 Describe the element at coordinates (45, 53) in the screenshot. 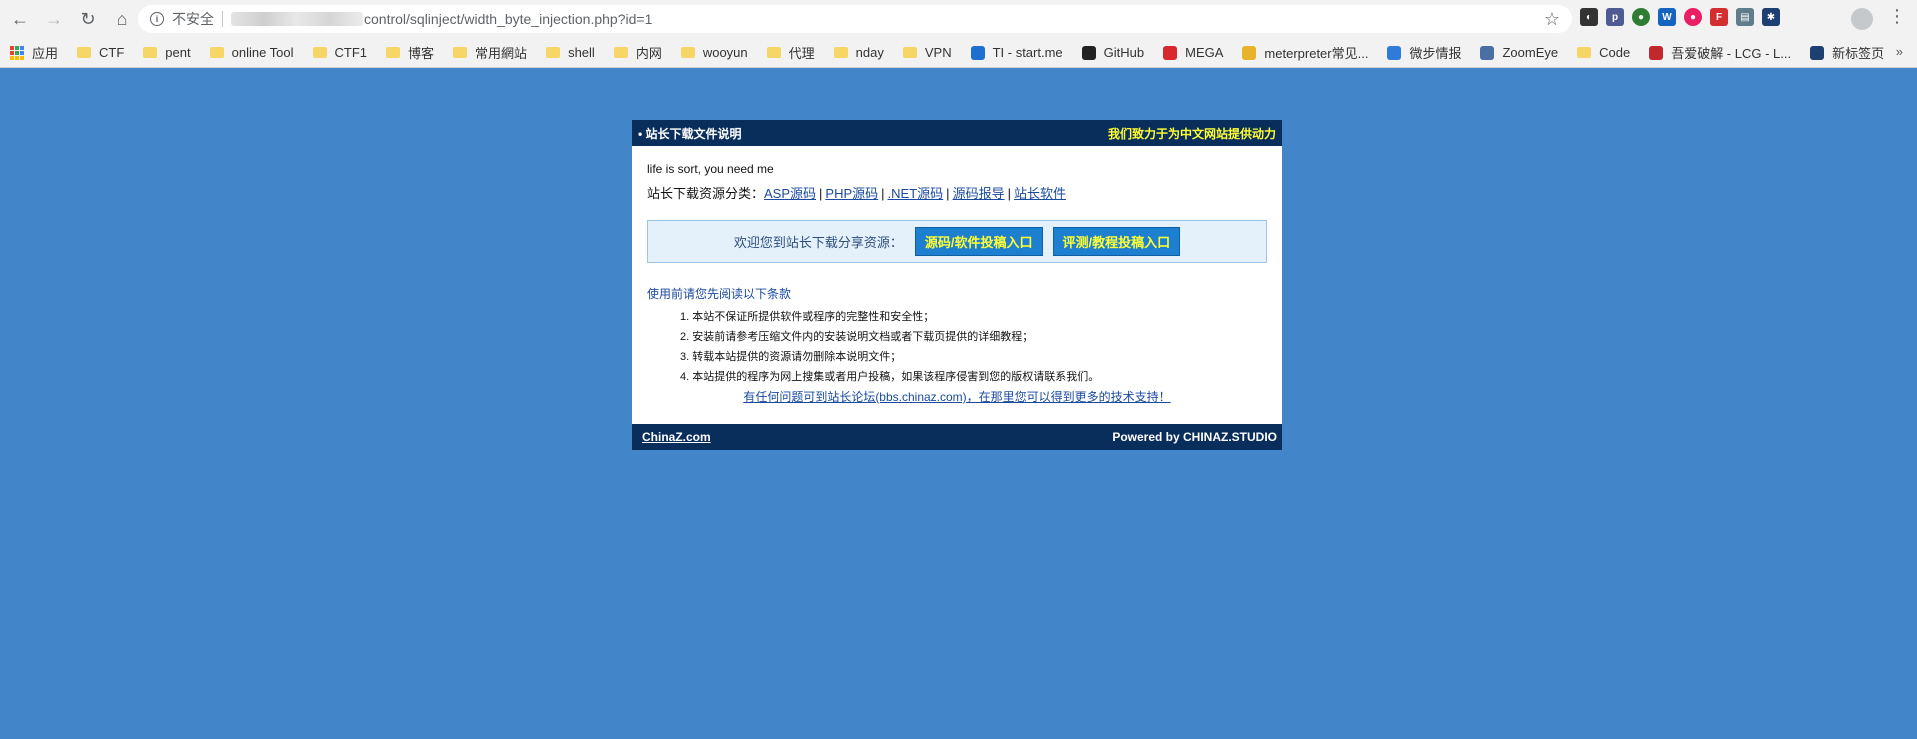

I see `bookmark-label: 应用` at that location.